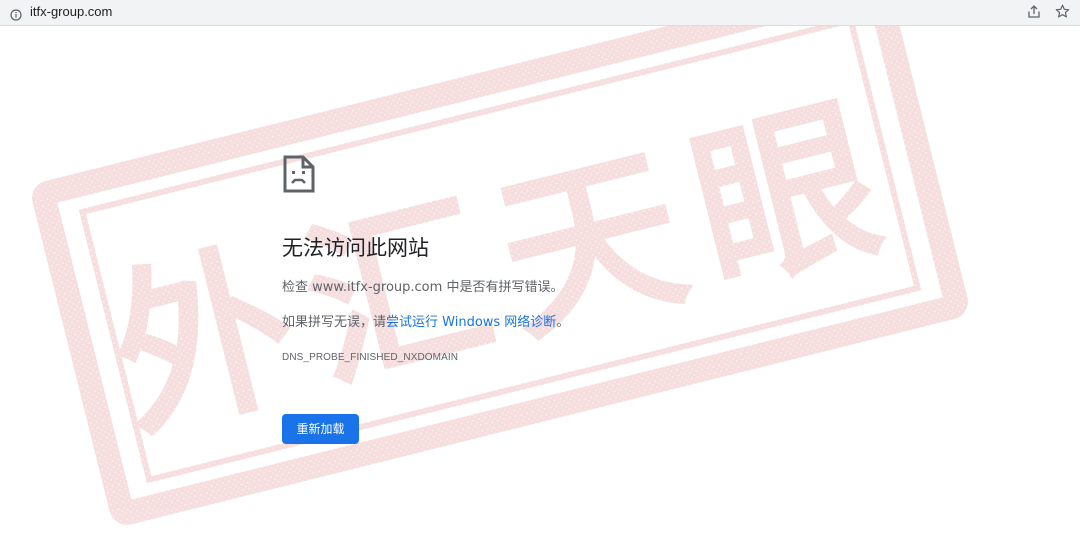 Image resolution: width=1080 pixels, height=537 pixels. Describe the element at coordinates (355, 248) in the screenshot. I see `error-title: 无法访问此网站` at that location.